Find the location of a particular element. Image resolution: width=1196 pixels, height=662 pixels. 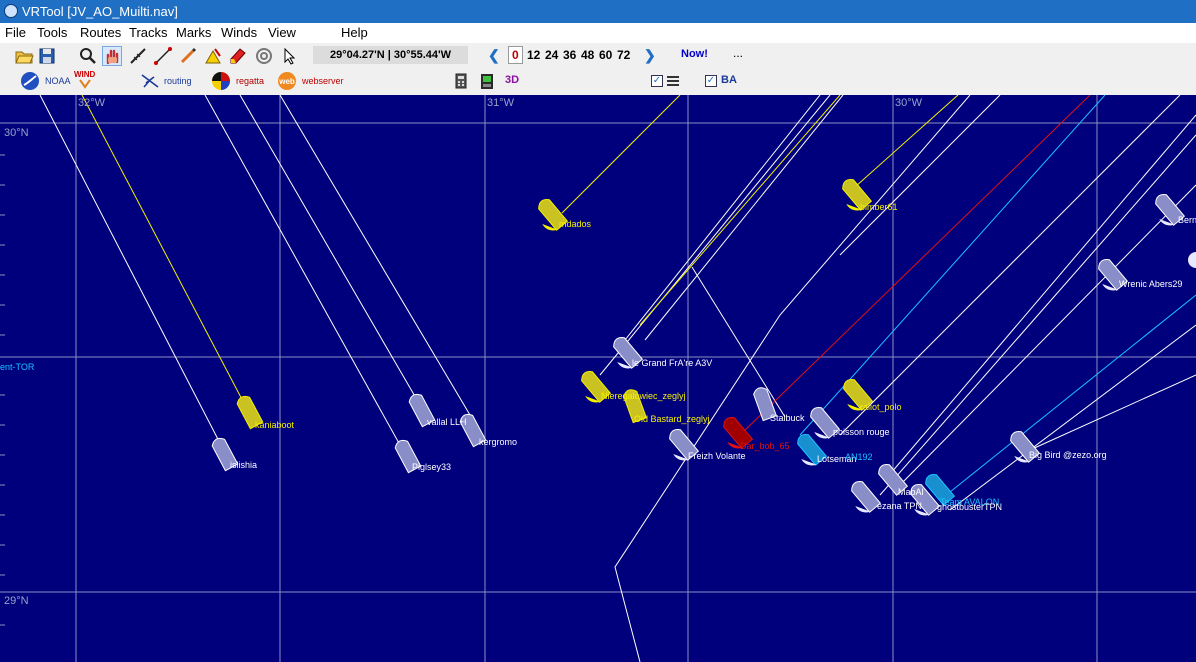

edge-label: ent-TOR is located at coordinates (17, 367).